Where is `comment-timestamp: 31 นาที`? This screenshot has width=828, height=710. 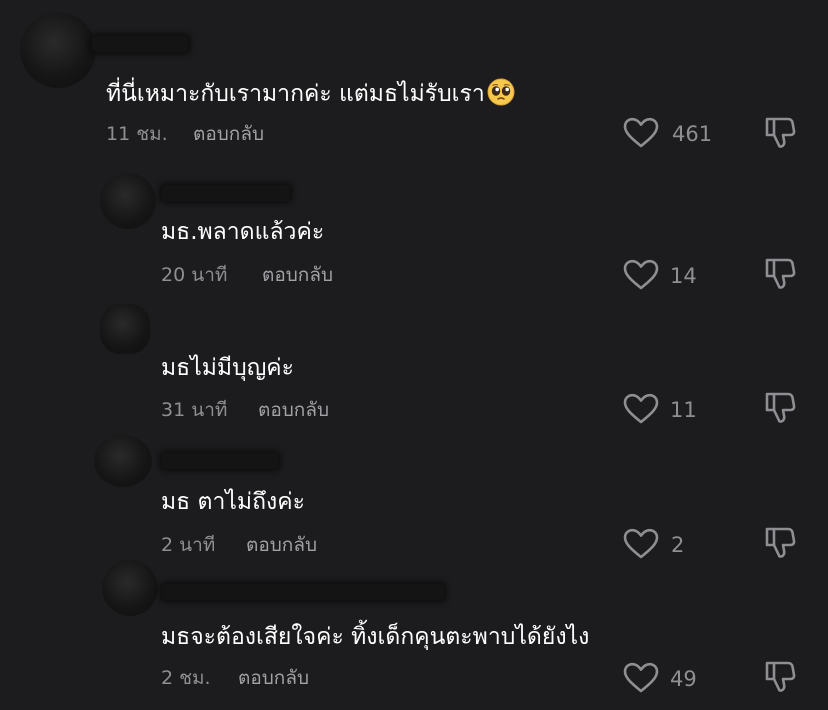 comment-timestamp: 31 นาที is located at coordinates (194, 410).